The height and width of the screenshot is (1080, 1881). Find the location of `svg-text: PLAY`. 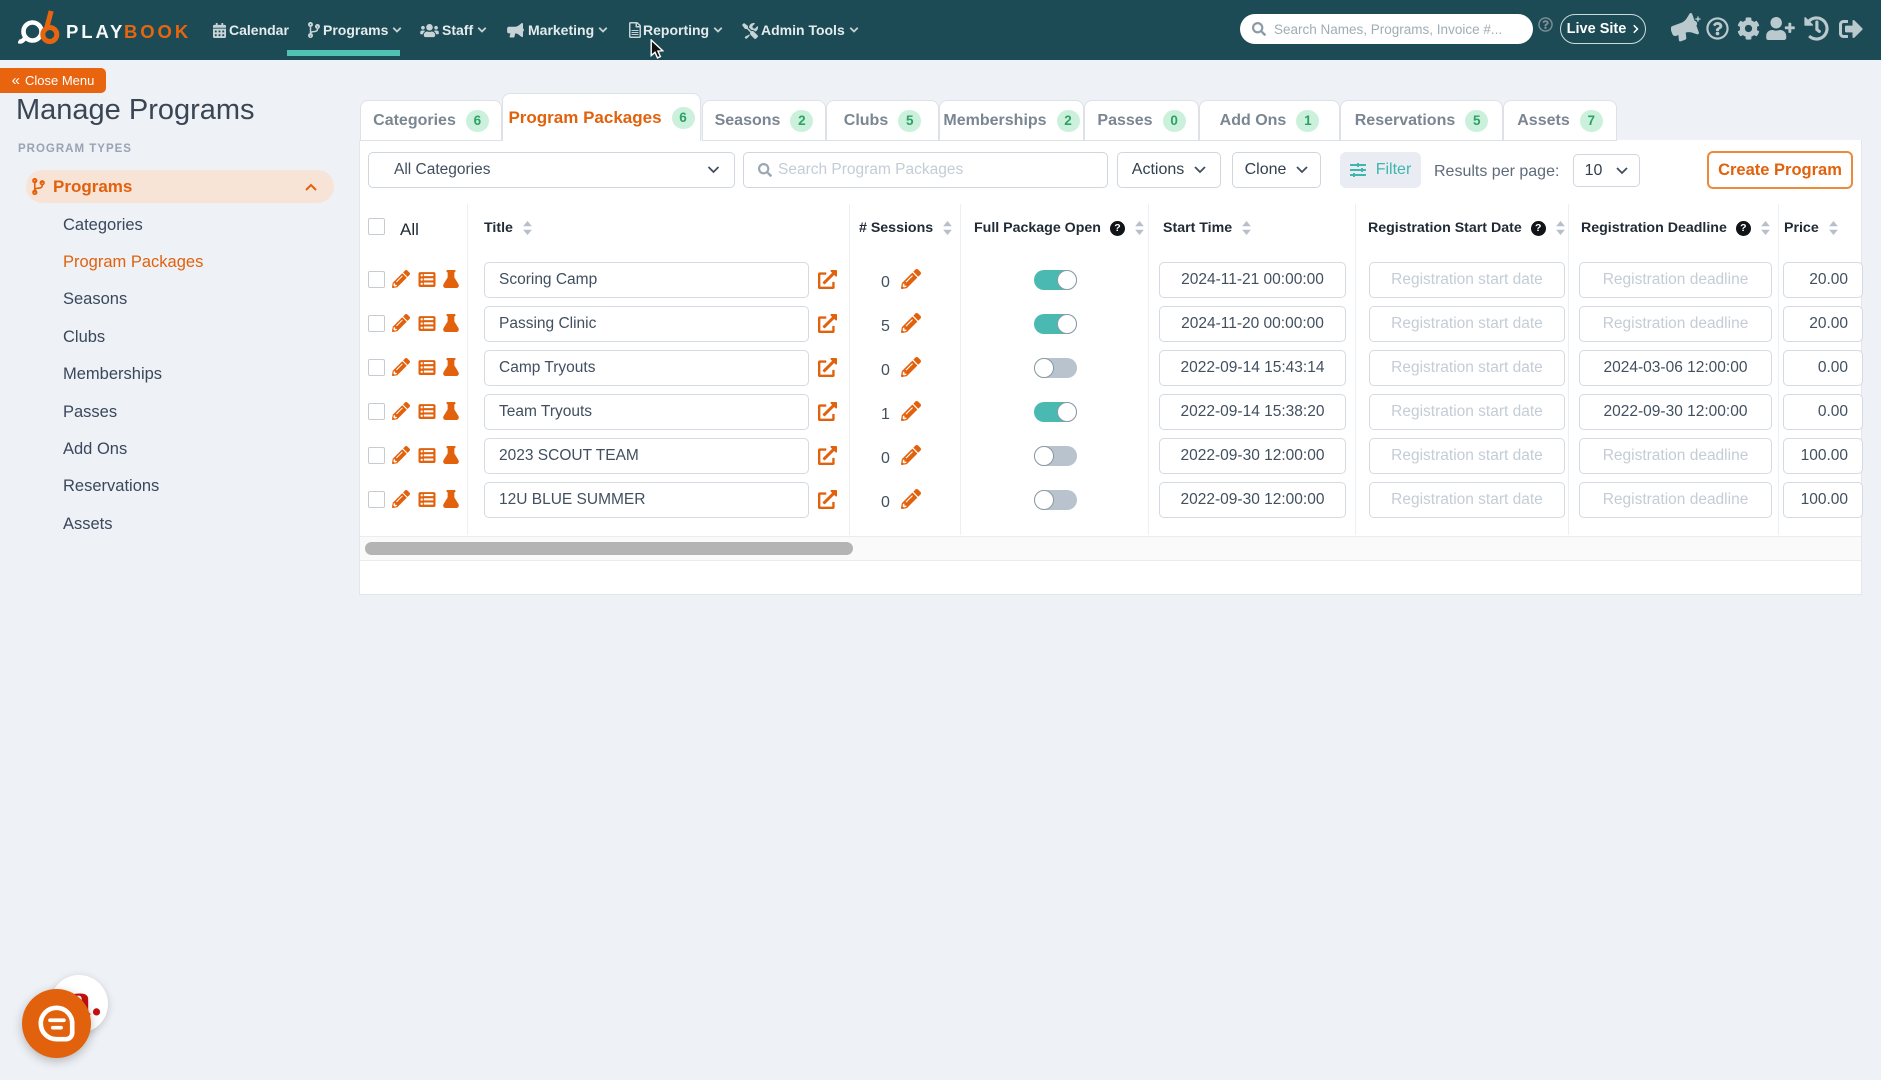

svg-text: PLAY is located at coordinates (95, 31).